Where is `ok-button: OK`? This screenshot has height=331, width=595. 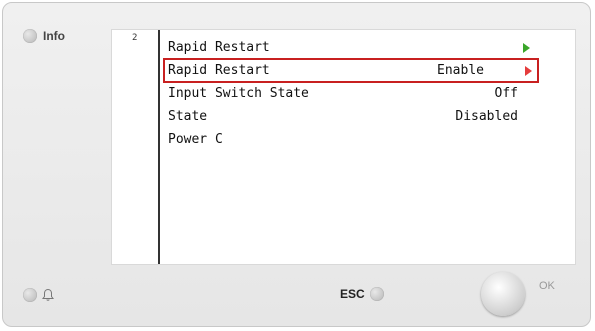 ok-button: OK is located at coordinates (518, 294).